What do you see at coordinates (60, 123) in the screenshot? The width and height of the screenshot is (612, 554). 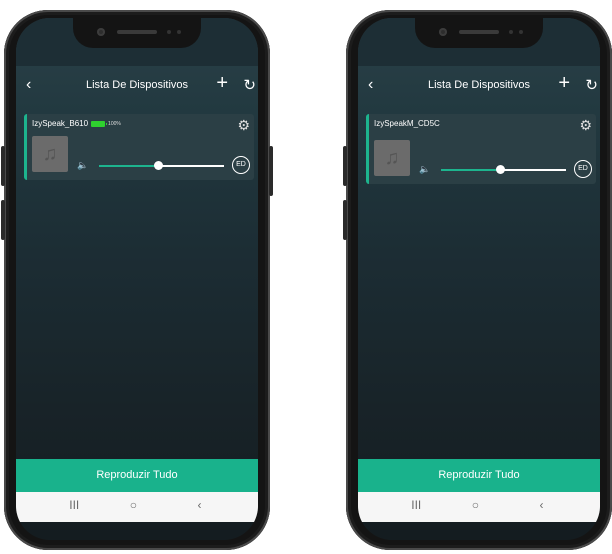 I see `device-name: IzySpeak_B610` at bounding box center [60, 123].